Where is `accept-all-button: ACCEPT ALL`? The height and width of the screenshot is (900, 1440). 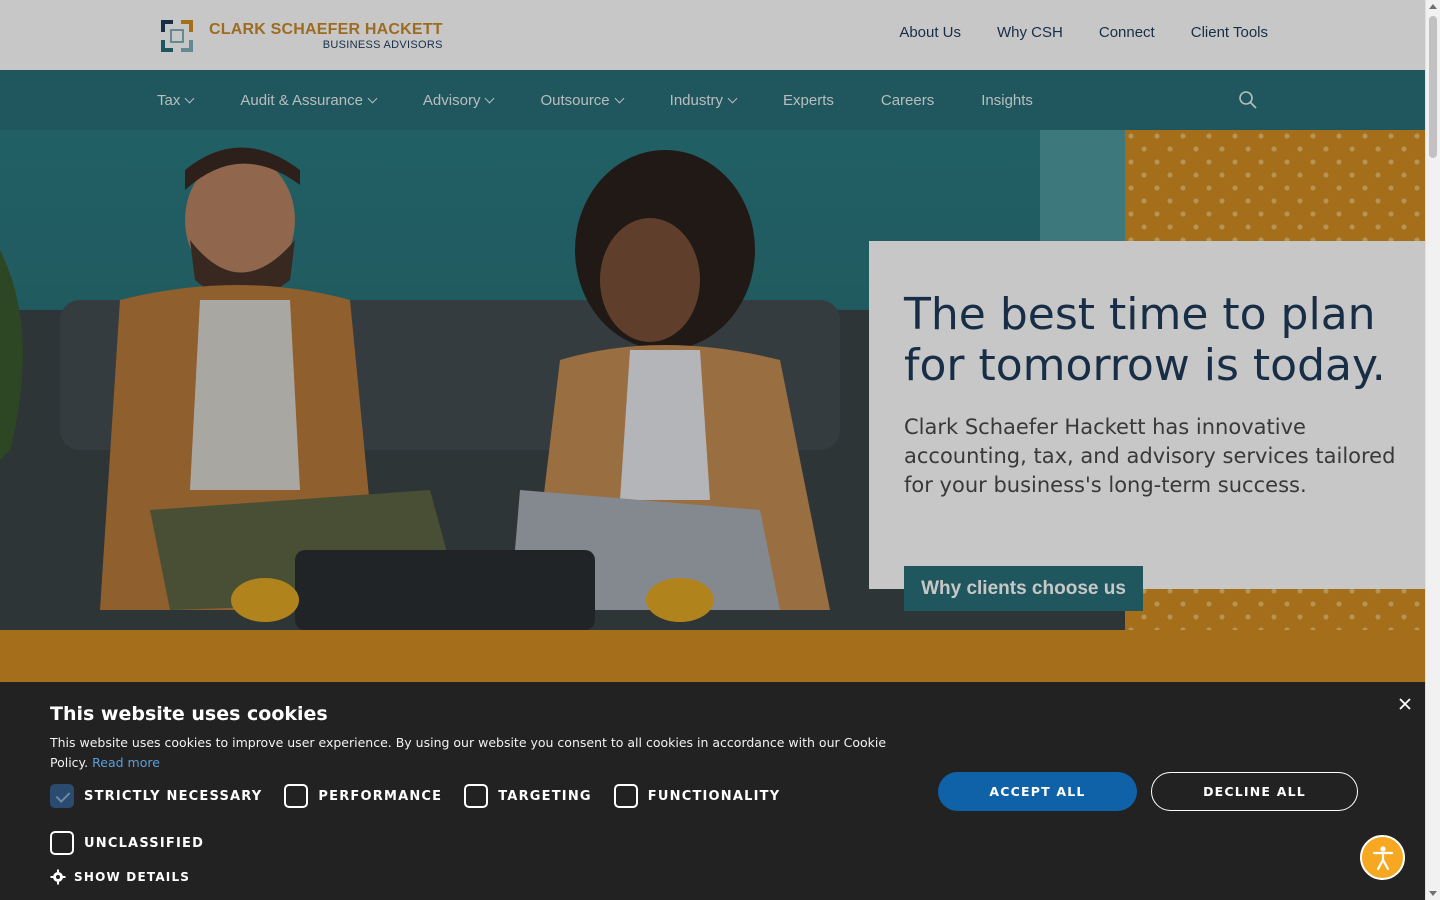
accept-all-button: ACCEPT ALL is located at coordinates (1037, 791).